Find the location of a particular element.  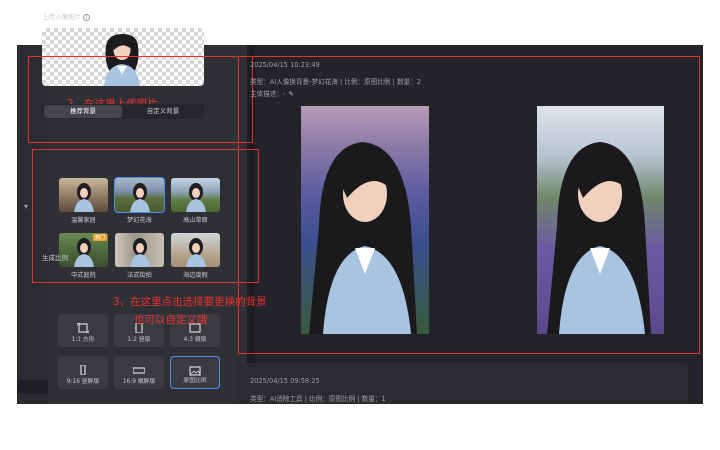

tab-recommended: 推荐背景 is located at coordinates (83, 111).